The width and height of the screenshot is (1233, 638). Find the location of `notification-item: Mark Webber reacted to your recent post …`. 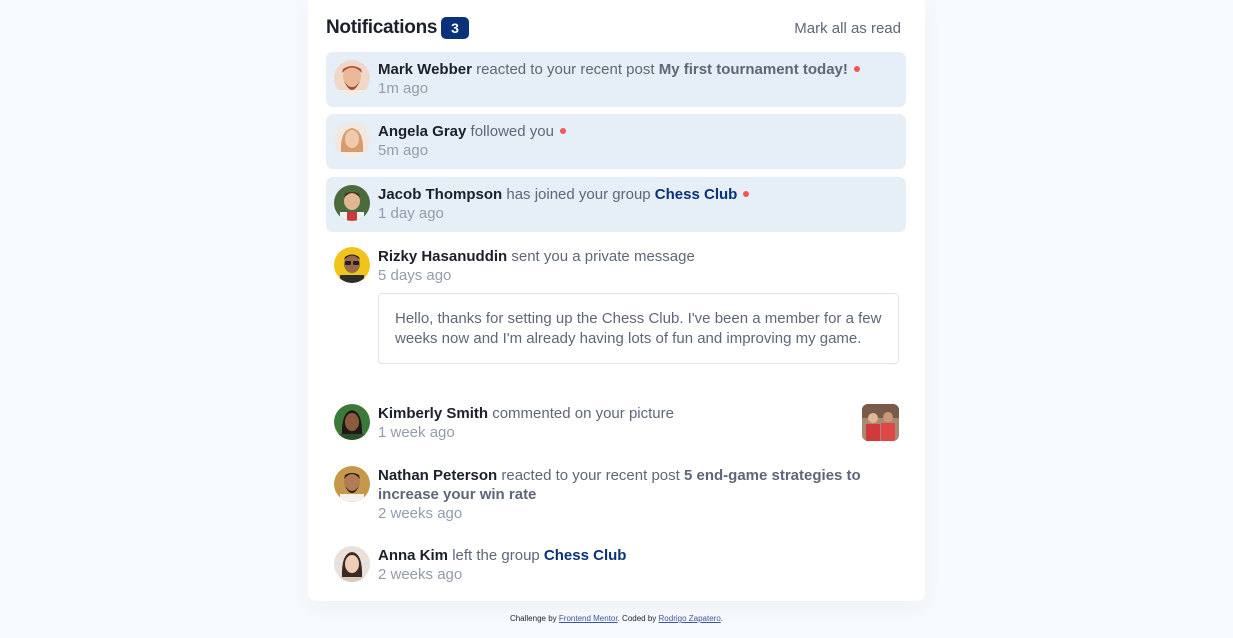

notification-item: Mark Webber reacted to your recent post … is located at coordinates (616, 79).